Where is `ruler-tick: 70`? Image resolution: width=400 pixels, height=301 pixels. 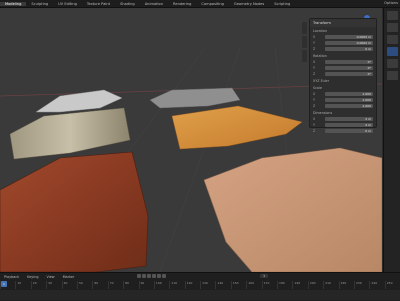 ruler-tick: 70 is located at coordinates (115, 285).